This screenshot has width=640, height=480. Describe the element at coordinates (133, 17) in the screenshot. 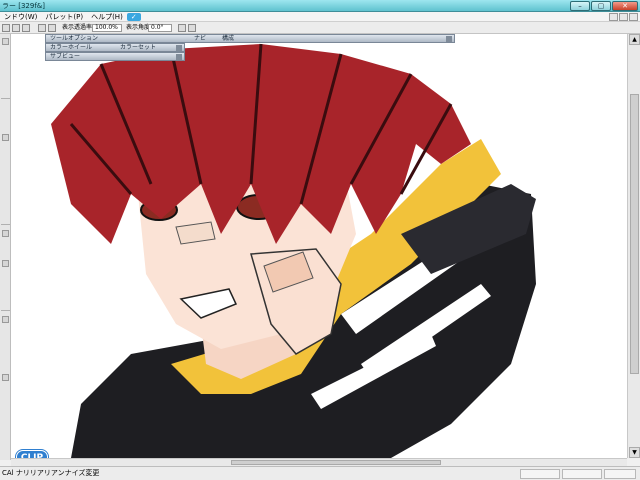

I see `menu-badge-icon: ✓` at that location.